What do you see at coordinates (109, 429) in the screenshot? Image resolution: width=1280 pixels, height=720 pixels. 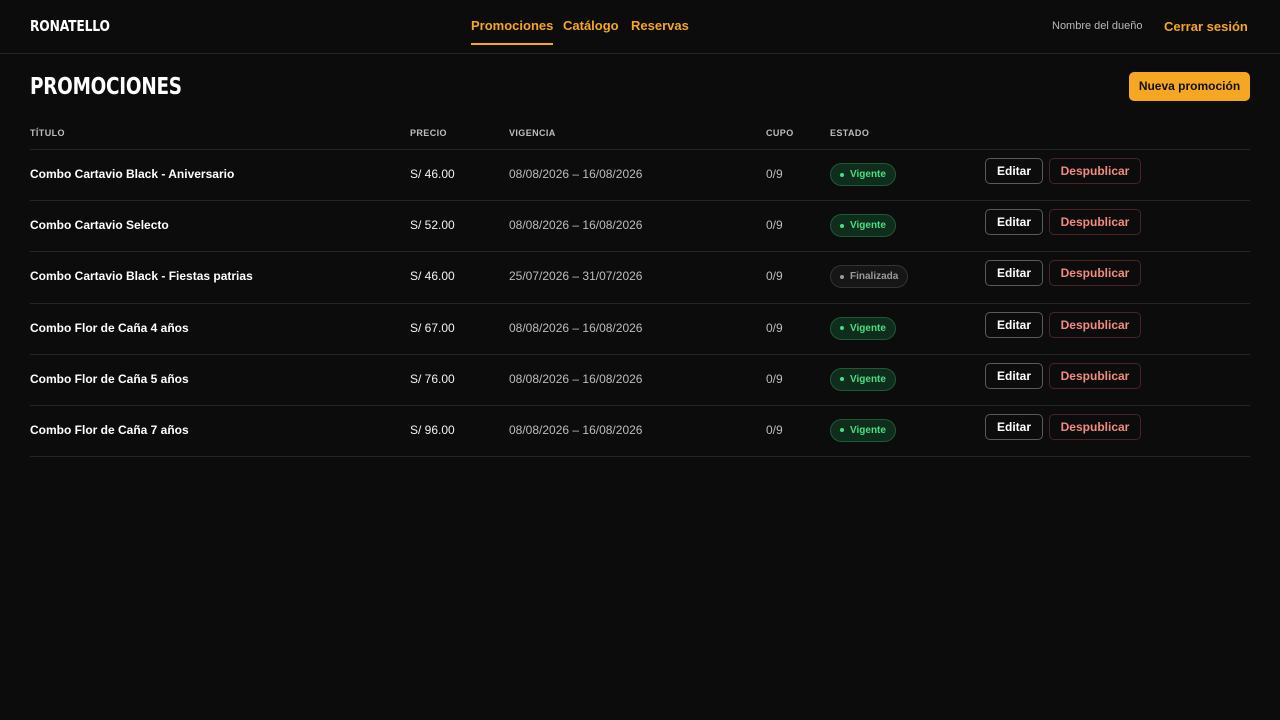 I see `promotion-title: Combo Flor de Caña 7 años` at bounding box center [109, 429].